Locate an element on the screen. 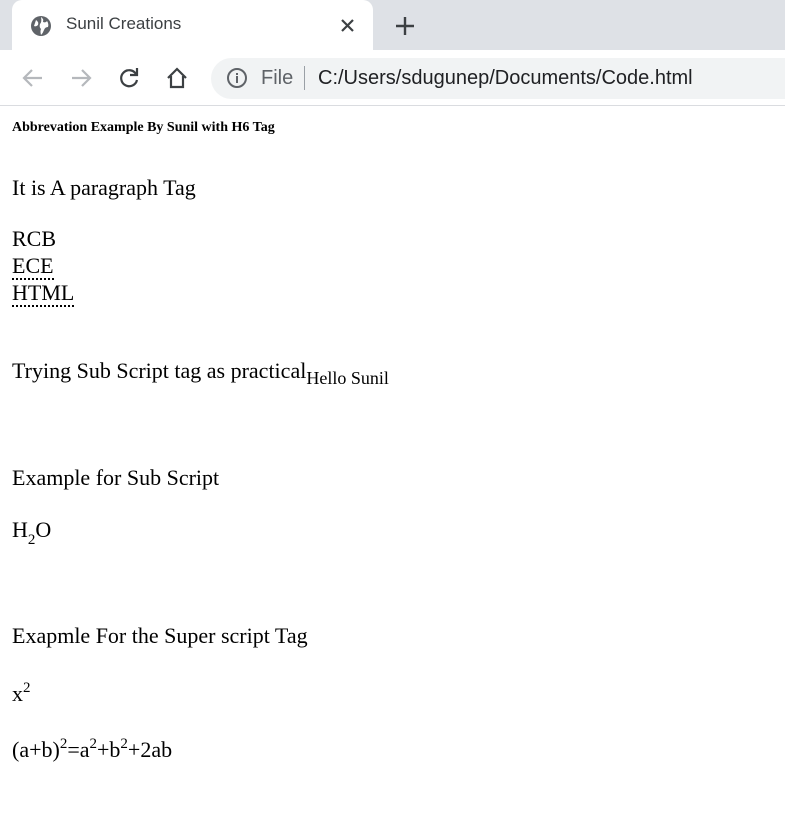 This screenshot has height=814, width=785. abbr-ece-text: ECE is located at coordinates (33, 266).